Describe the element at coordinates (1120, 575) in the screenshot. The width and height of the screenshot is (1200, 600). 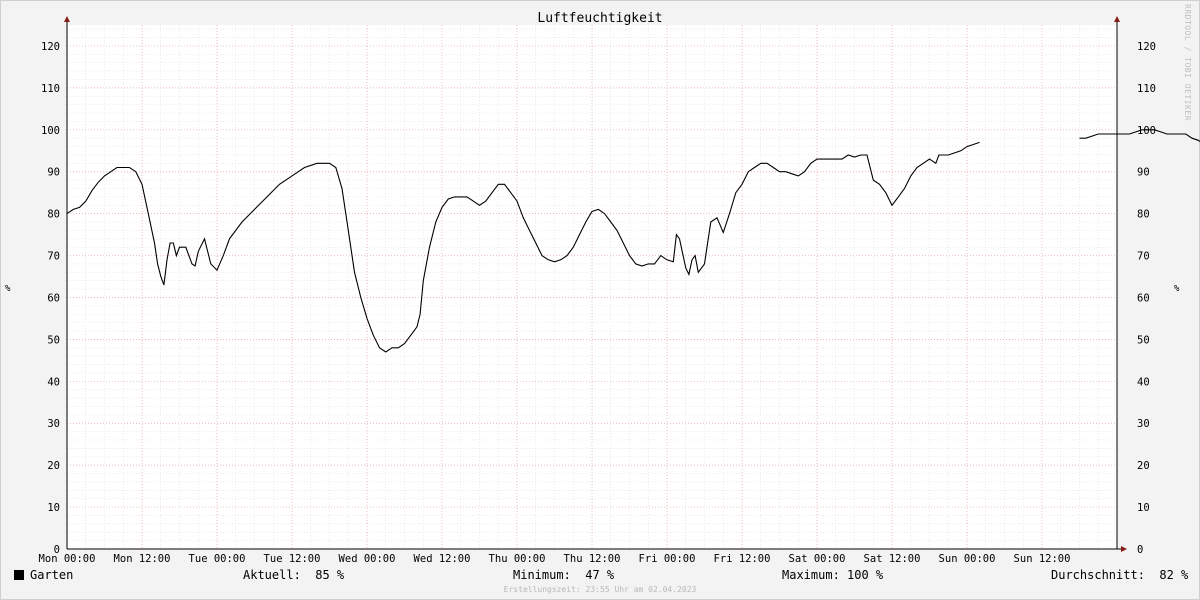
I see `stat-average: Durchschnitt: 82 %` at that location.